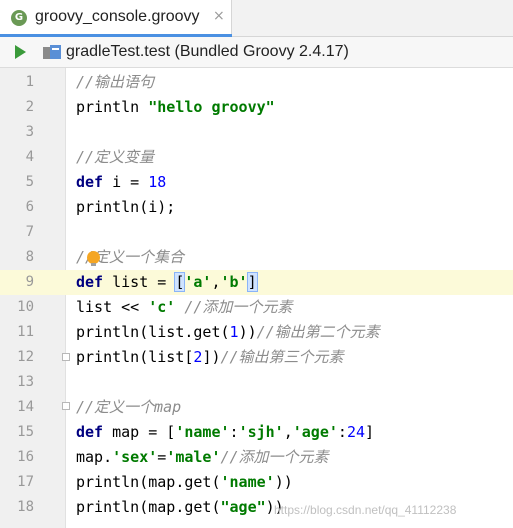  Describe the element at coordinates (283, 482) in the screenshot. I see `code-token: ))` at that location.